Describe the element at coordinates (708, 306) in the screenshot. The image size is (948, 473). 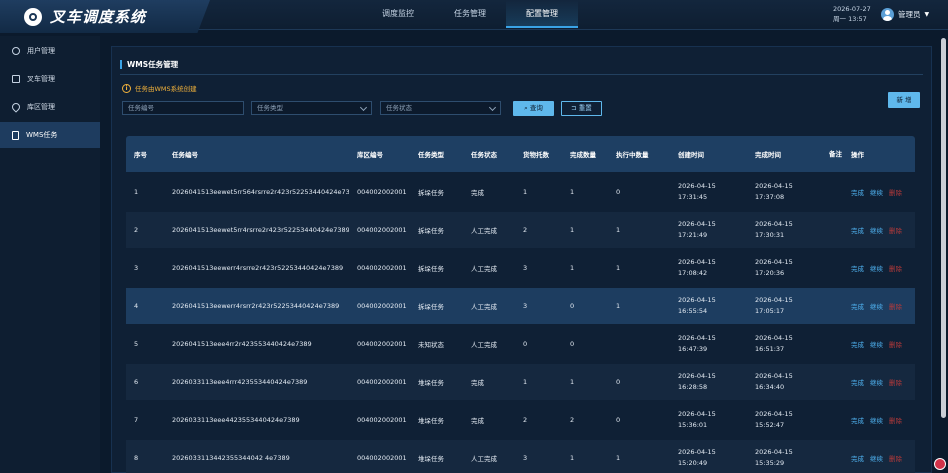
I see `cell-created: 2026-04-15 16:55:54` at that location.